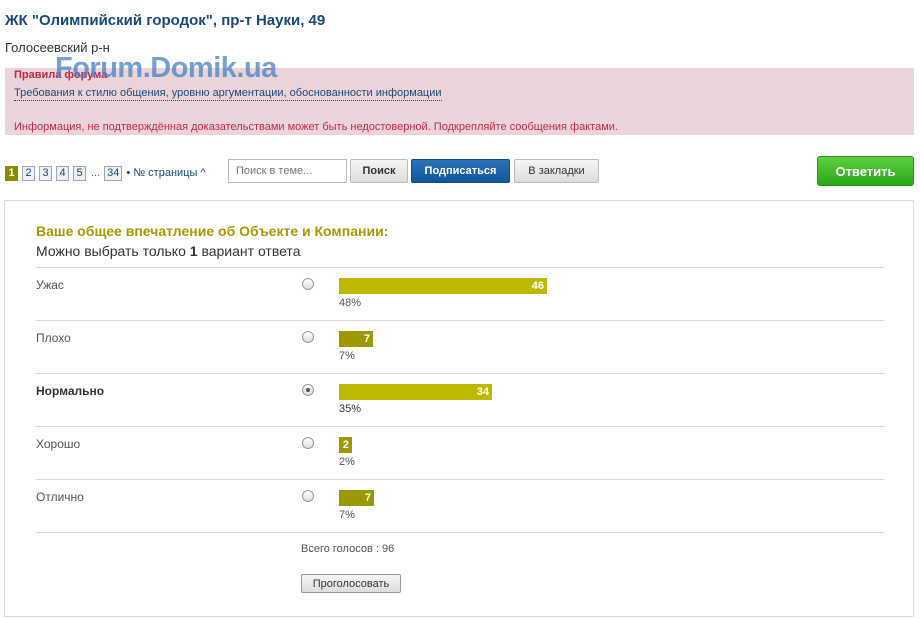 This screenshot has height=619, width=920. Describe the element at coordinates (166, 68) in the screenshot. I see `site-watermark-logo: Forum.Domik.ua` at that location.